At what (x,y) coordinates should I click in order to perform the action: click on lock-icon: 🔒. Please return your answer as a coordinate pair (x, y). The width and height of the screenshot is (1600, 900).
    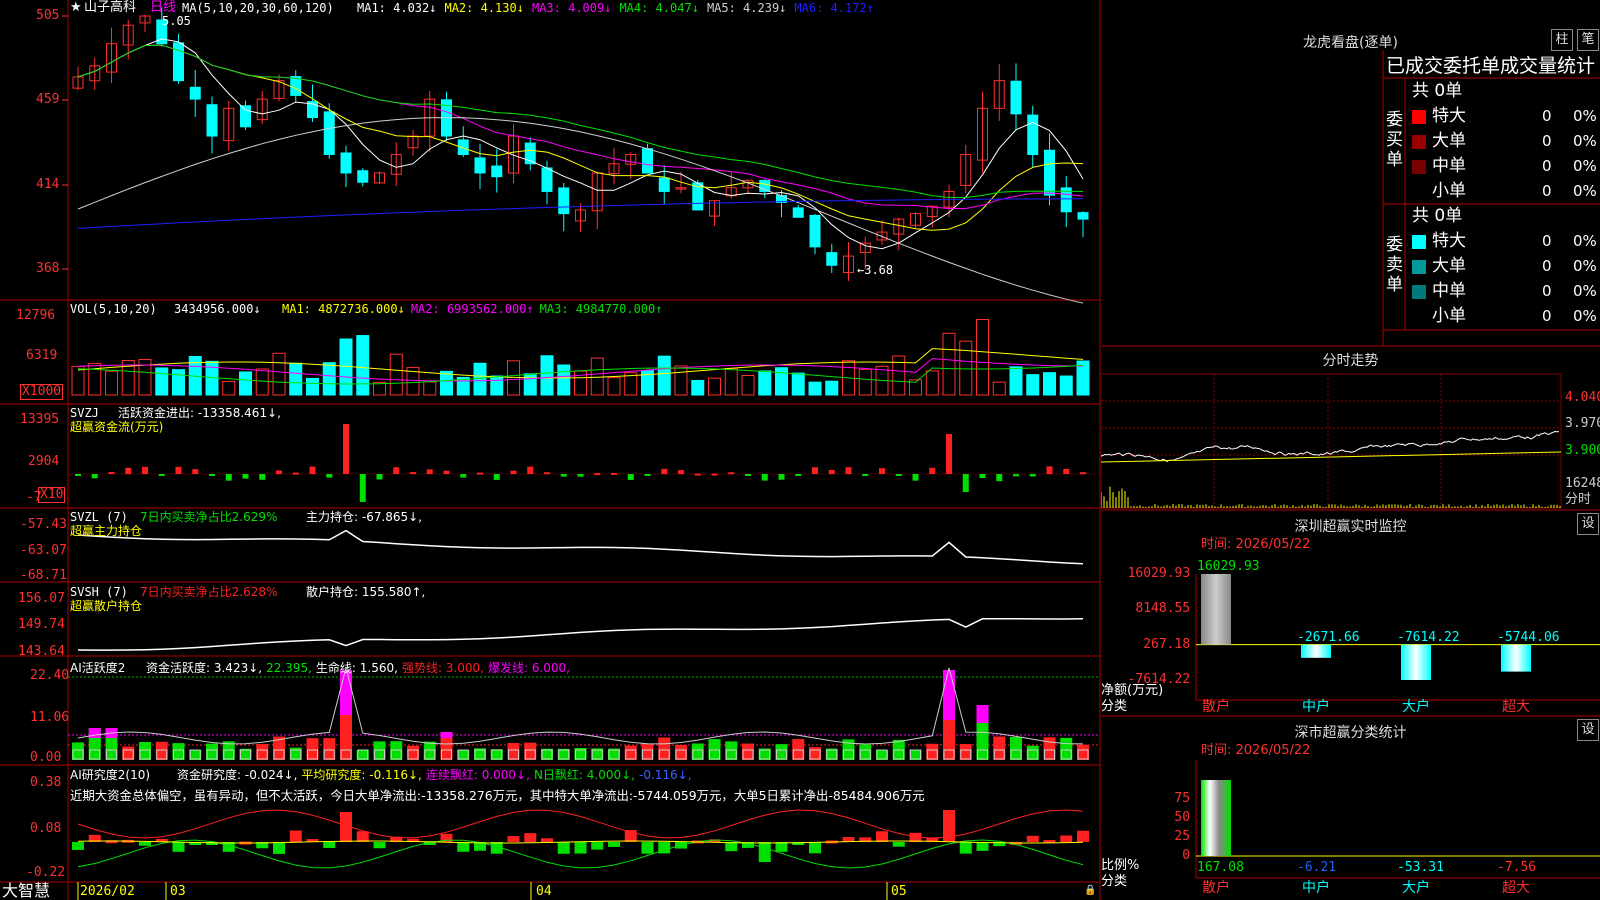
    Looking at the image, I should click on (1090, 891).